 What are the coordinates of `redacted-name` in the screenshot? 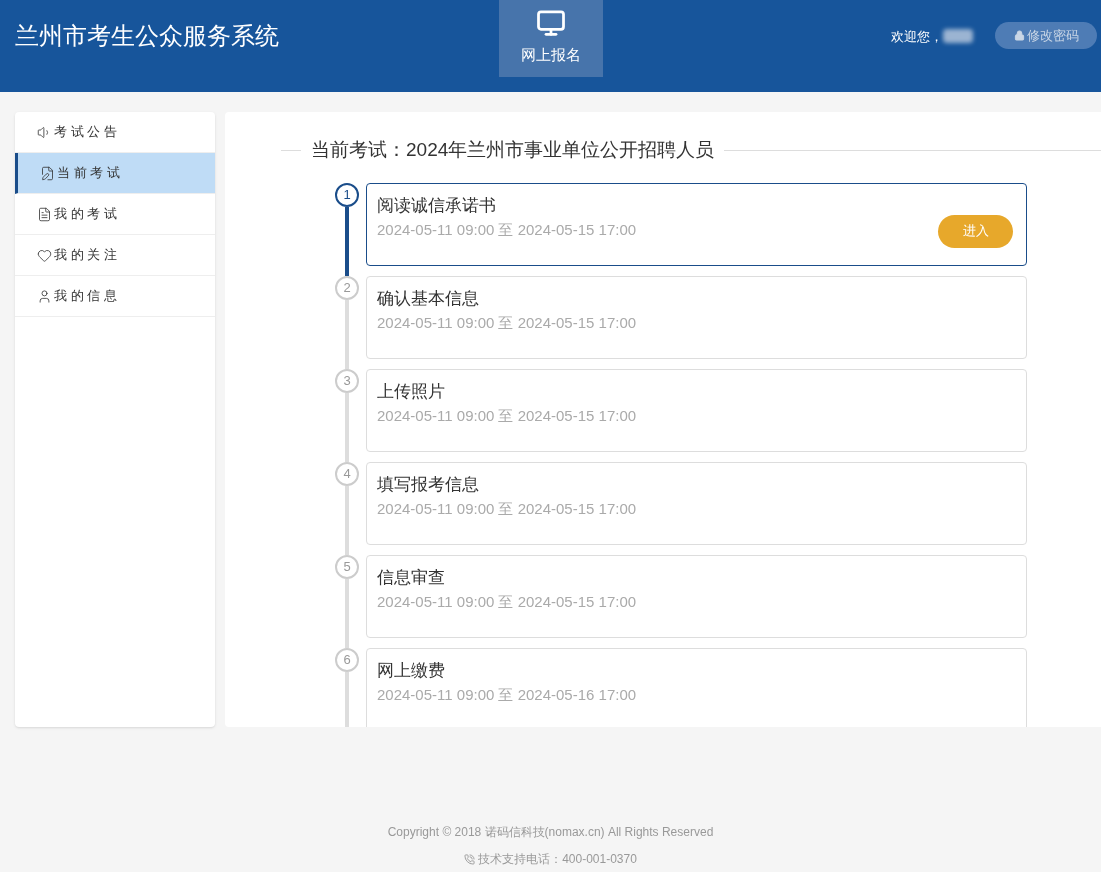 It's located at (958, 36).